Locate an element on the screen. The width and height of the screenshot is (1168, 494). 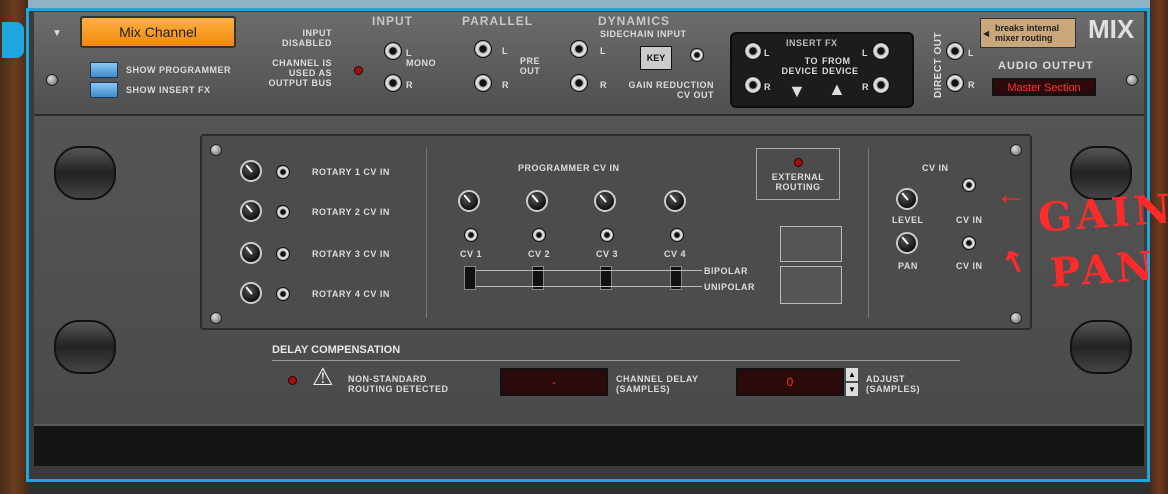
input-disabled-led is located at coordinates (358, 70).